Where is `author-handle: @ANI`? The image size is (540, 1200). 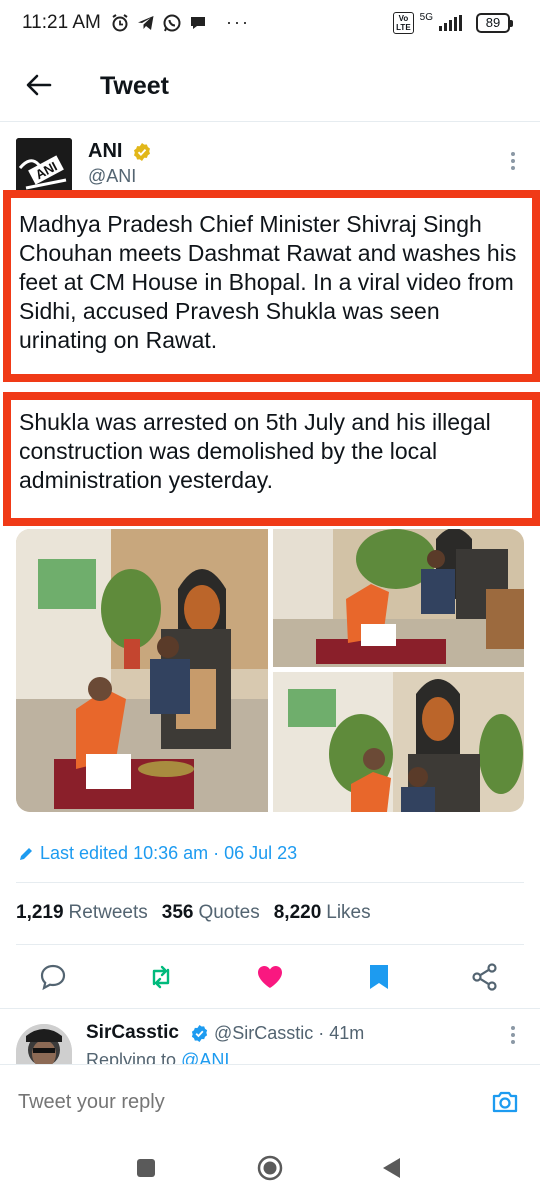 author-handle: @ANI is located at coordinates (112, 176).